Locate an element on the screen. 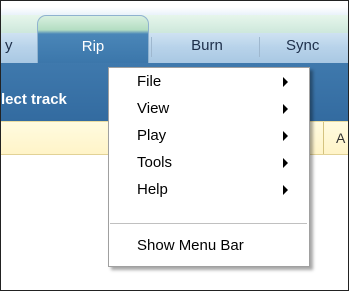 This screenshot has width=349, height=291. tab-play: y is located at coordinates (11, 46).